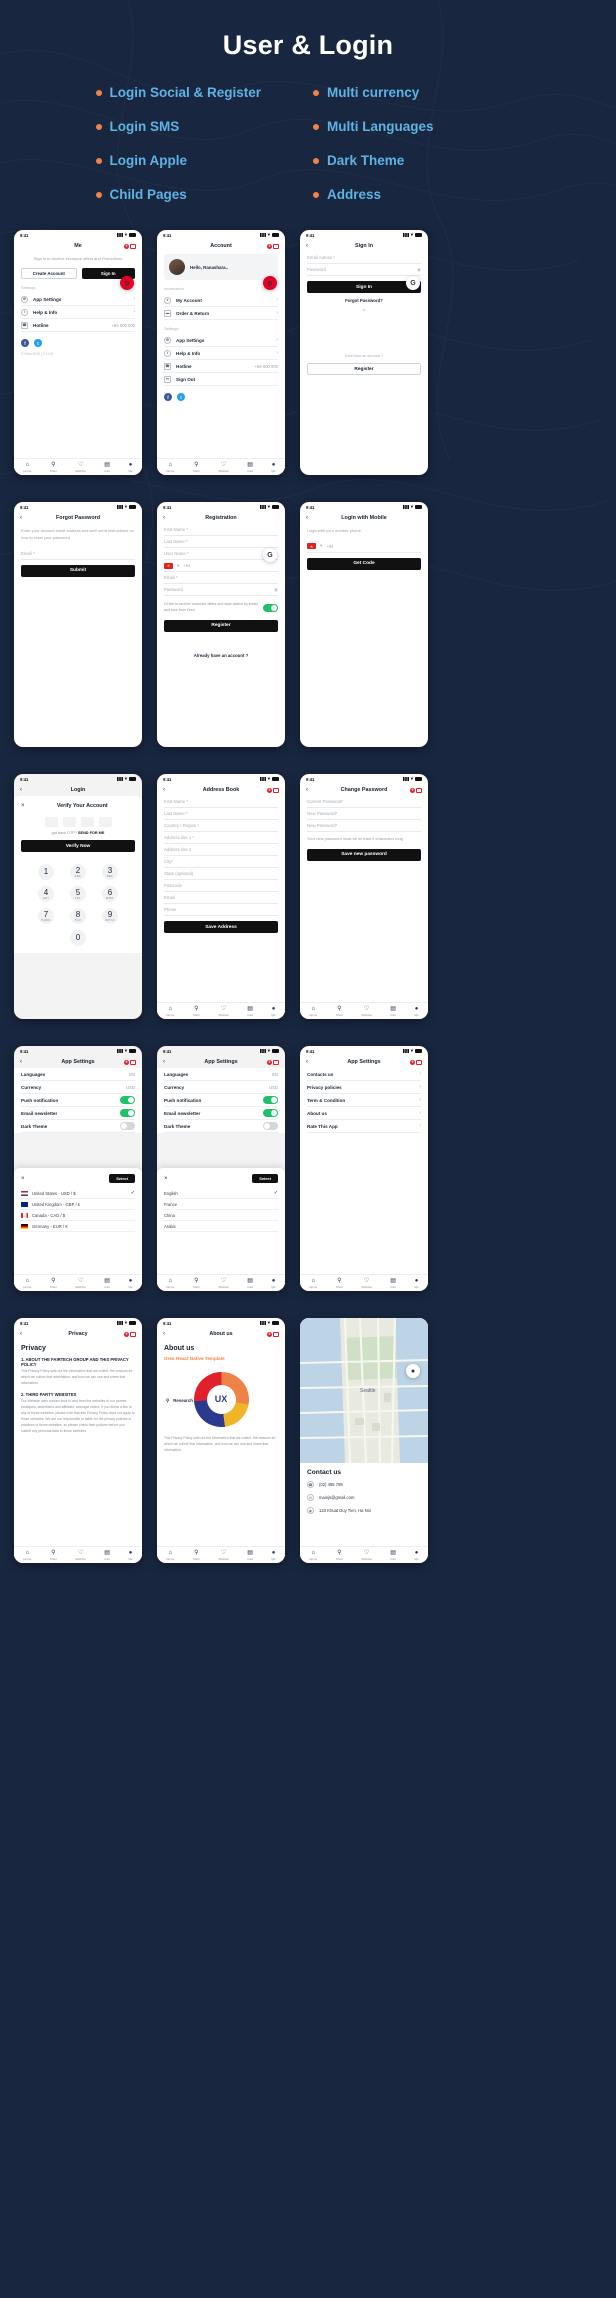  I want to click on key-4: 4 GHI, so click(46, 894).